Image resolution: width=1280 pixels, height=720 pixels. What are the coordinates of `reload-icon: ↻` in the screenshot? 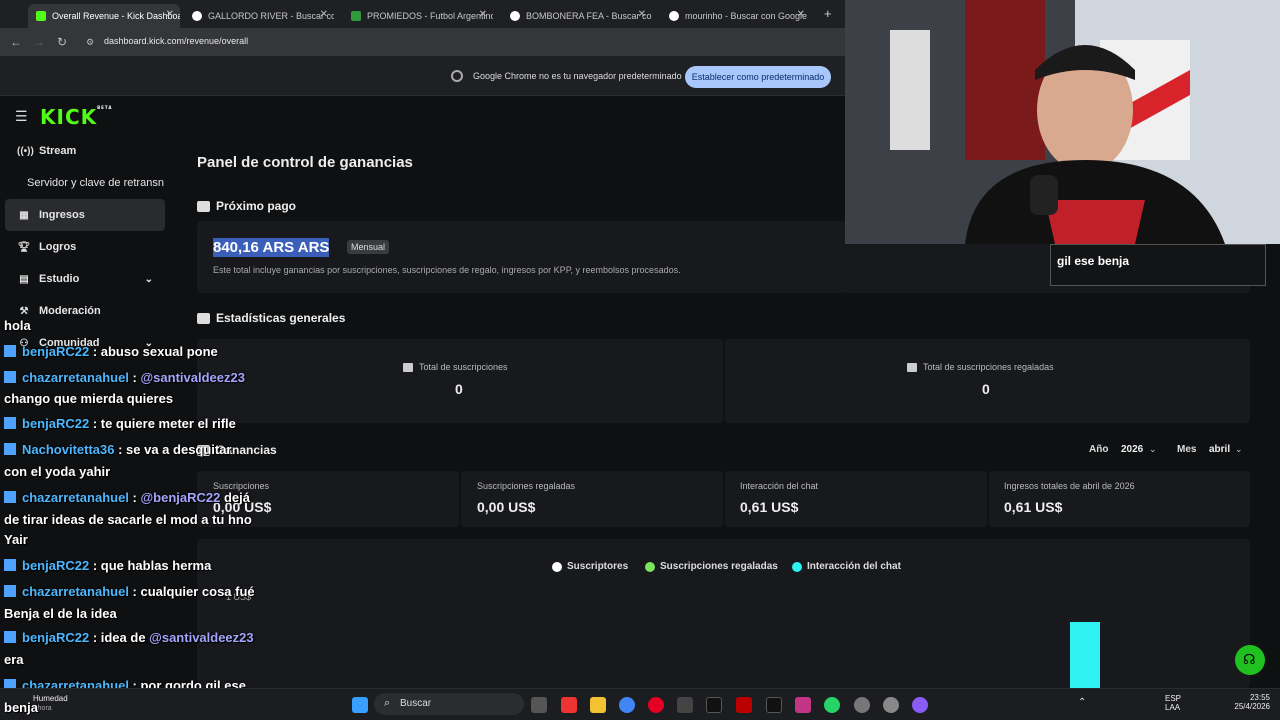 It's located at (62, 42).